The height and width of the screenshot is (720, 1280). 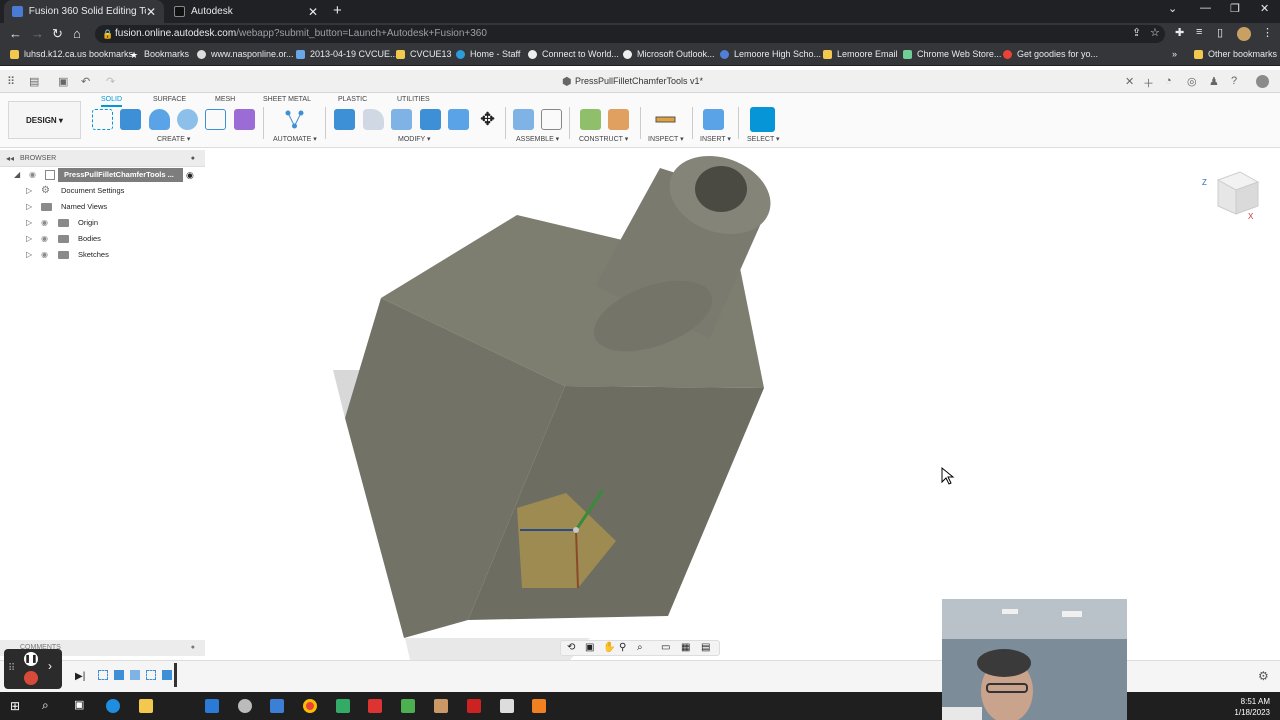 I want to click on collapse-panel-icon: ◂◂, so click(x=10, y=158).